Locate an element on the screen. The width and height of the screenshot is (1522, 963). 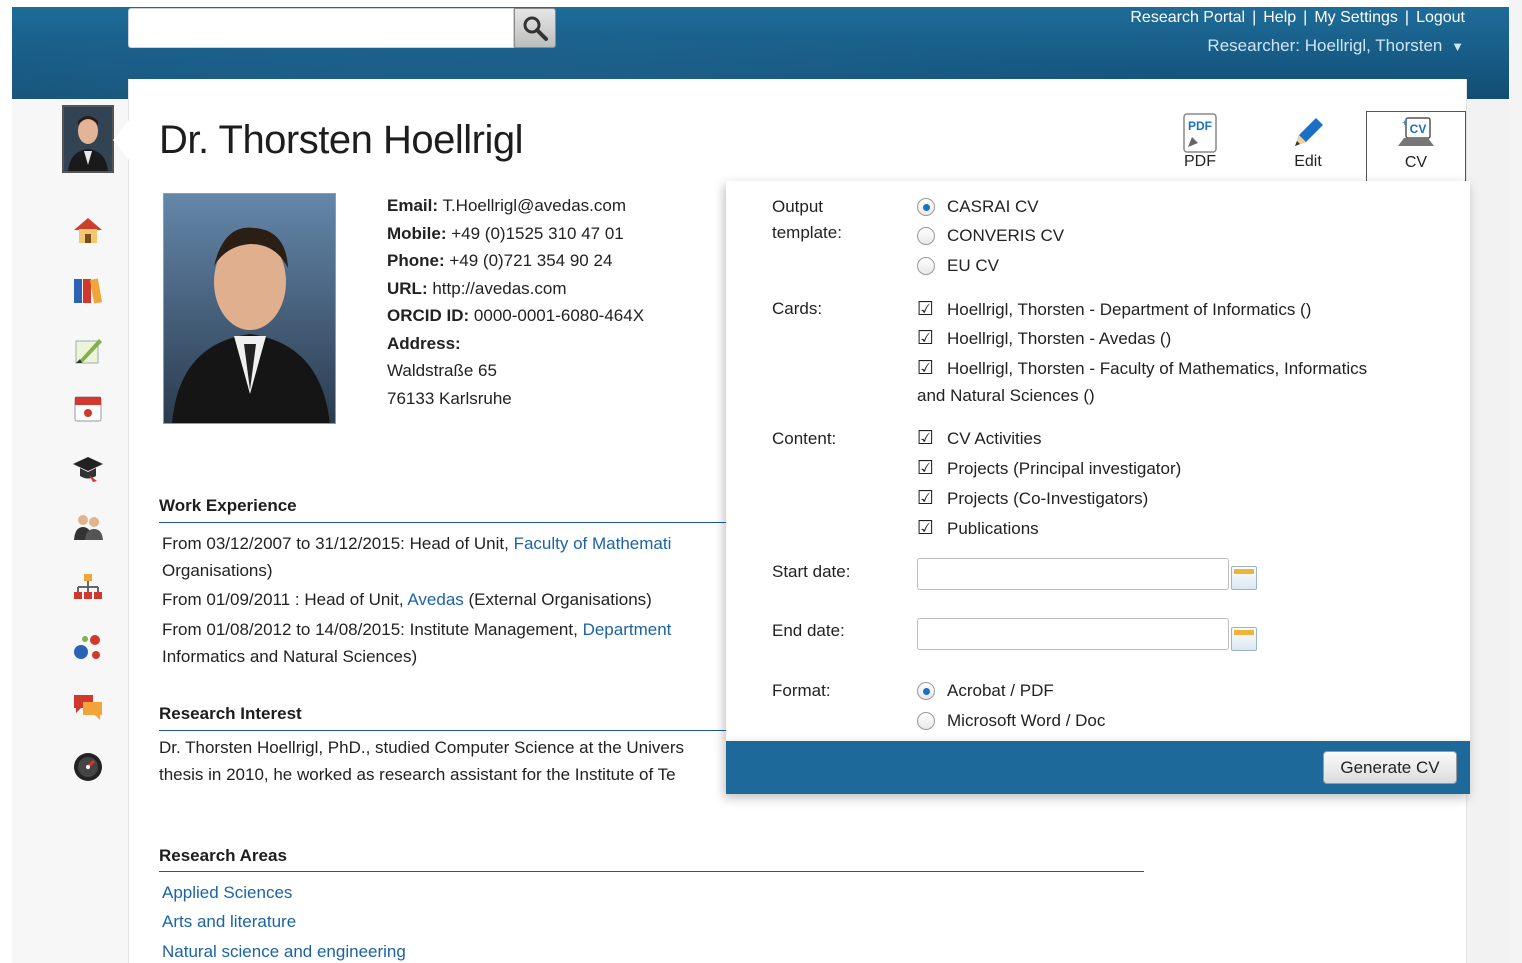
people-icon is located at coordinates (88, 527).